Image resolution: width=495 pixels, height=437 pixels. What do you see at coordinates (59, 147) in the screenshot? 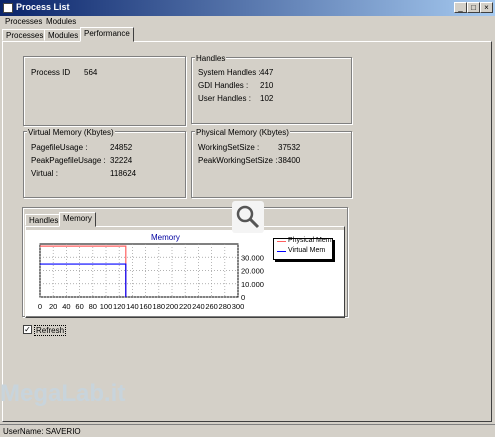
I see `pagefile-usage-label: PagefileUsage :` at bounding box center [59, 147].